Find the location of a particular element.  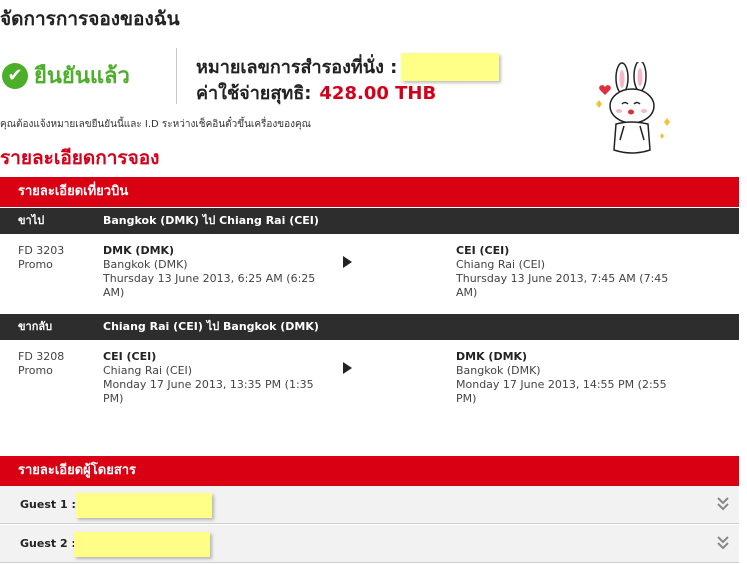

flight-number: FD 3203 is located at coordinates (41, 250).